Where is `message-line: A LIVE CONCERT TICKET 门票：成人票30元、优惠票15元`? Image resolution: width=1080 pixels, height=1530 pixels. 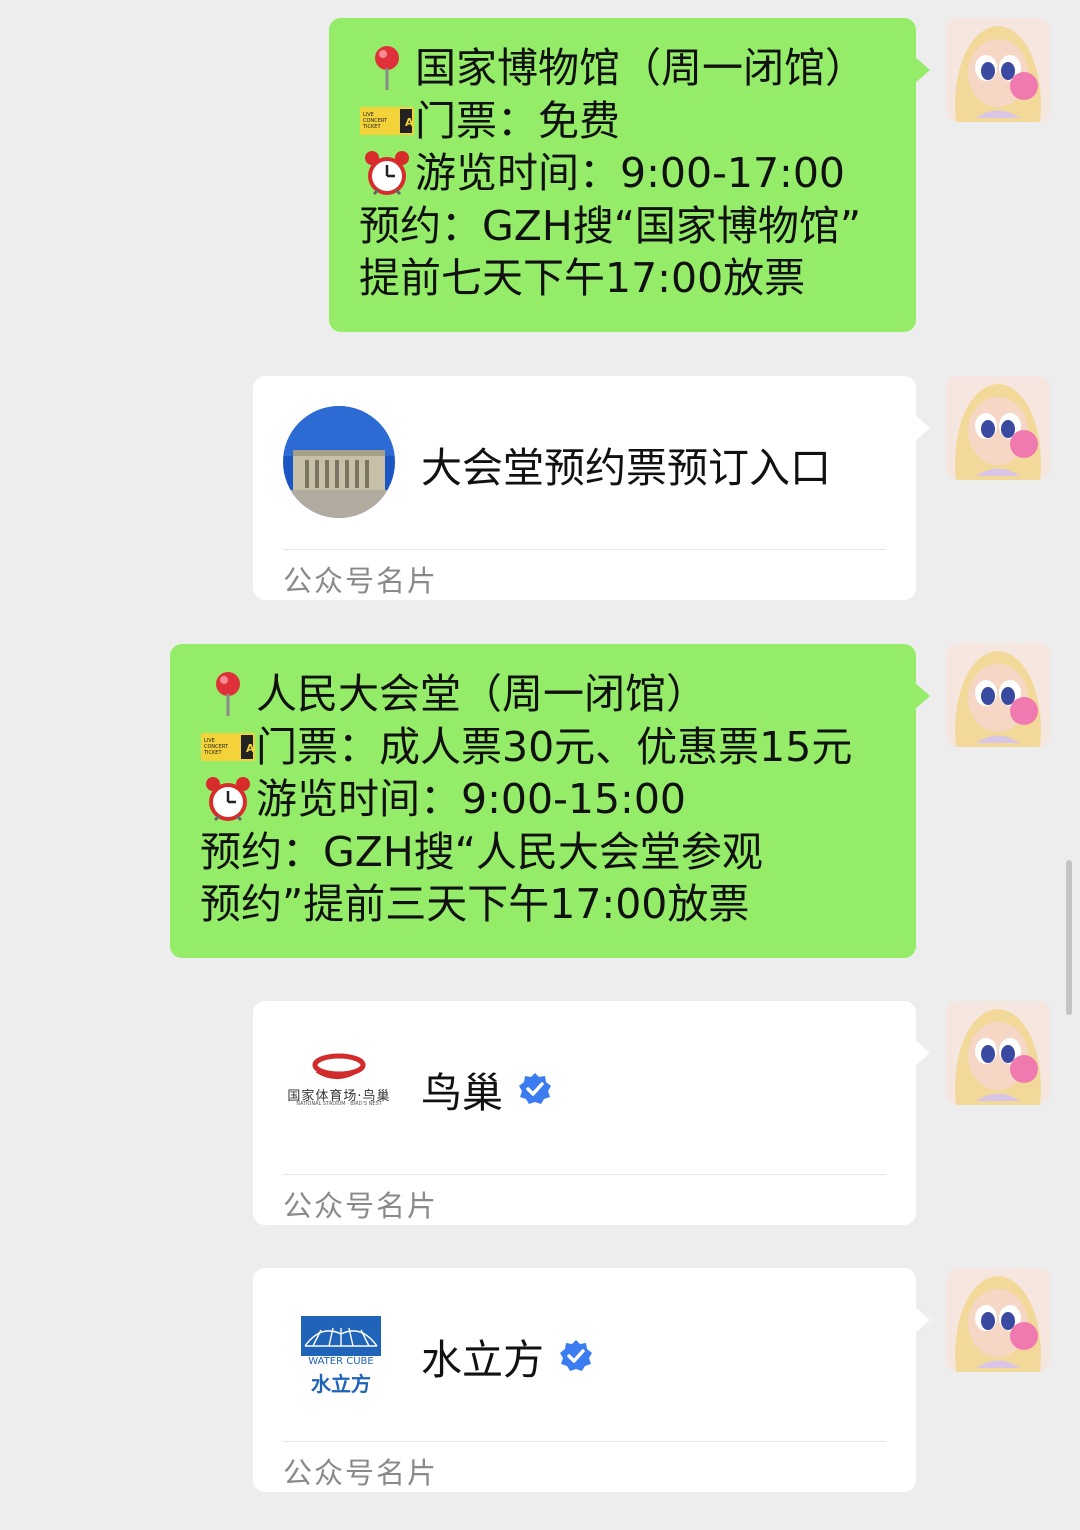 message-line: A LIVE CONCERT TICKET 门票：成人票30元、优惠票15元 is located at coordinates (558, 747).